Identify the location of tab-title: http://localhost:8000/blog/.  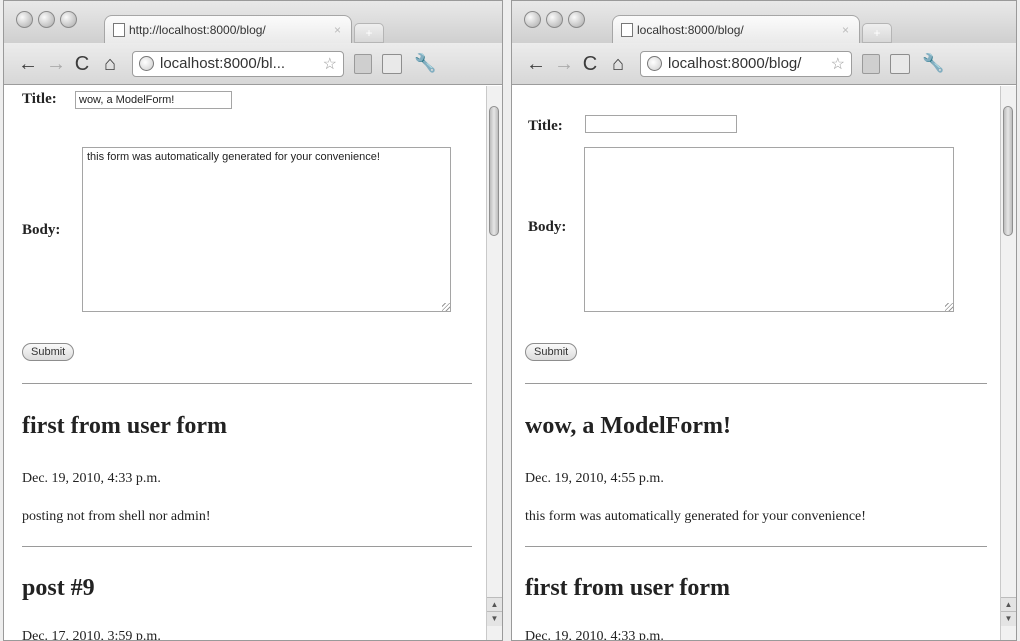
(197, 29).